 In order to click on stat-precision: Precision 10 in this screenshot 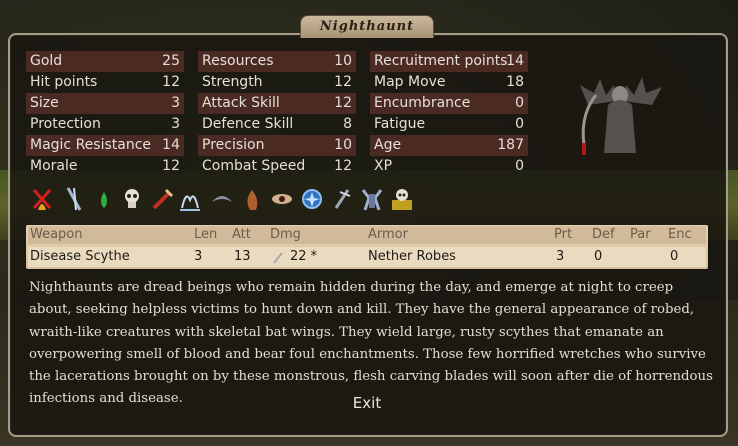, I will do `click(277, 145)`.